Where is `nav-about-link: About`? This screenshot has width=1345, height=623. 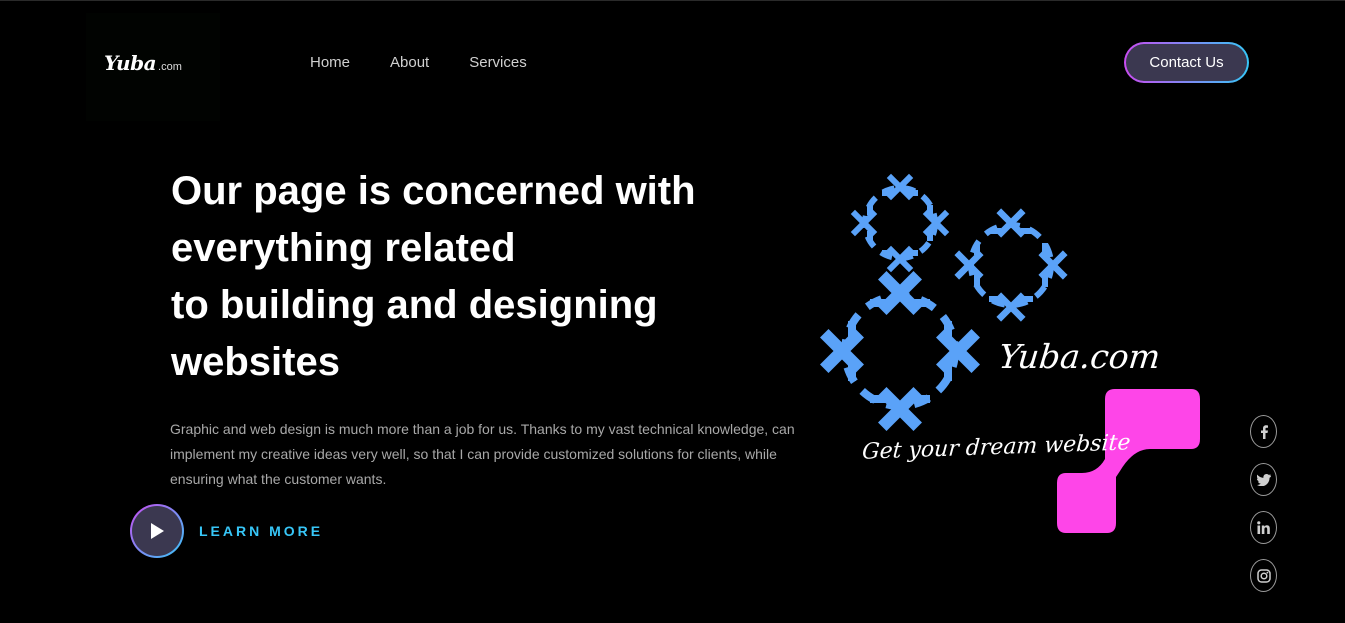
nav-about-link: About is located at coordinates (409, 62).